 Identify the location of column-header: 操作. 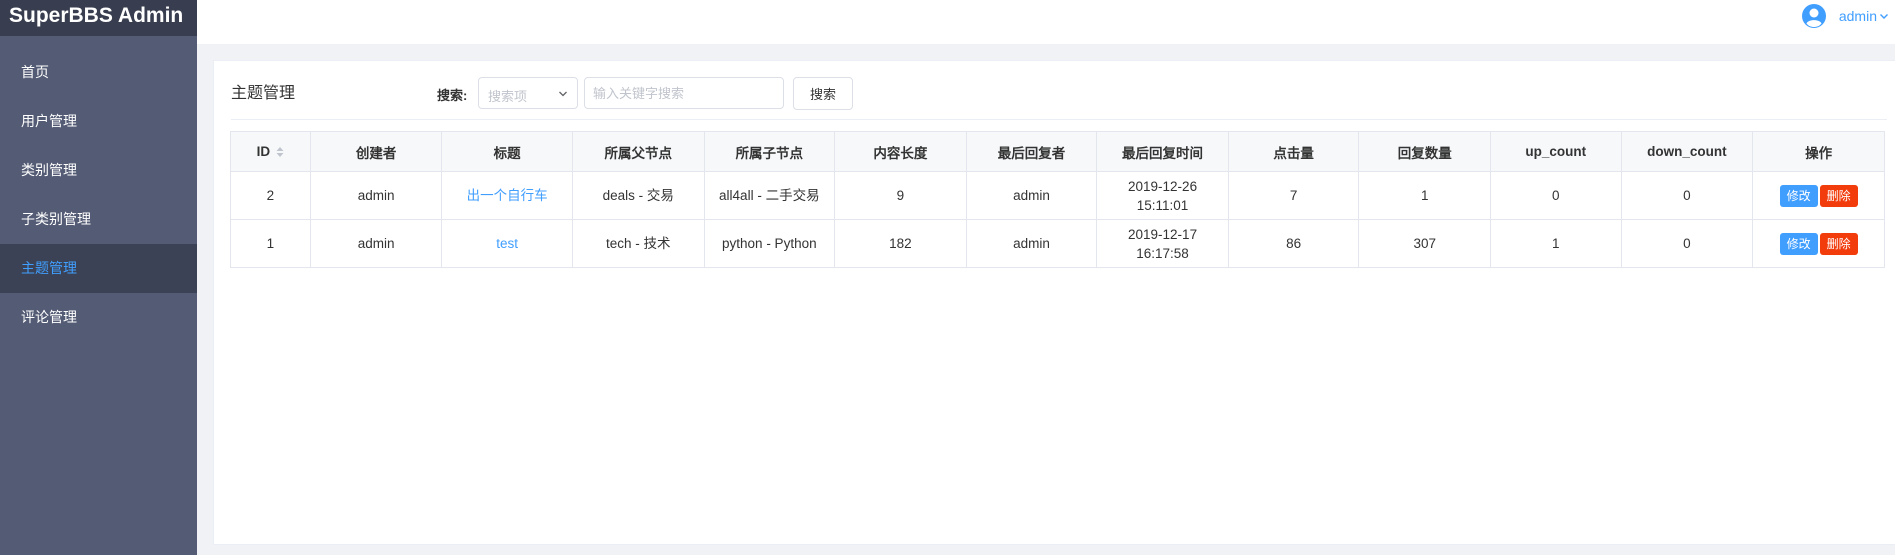
(1818, 151).